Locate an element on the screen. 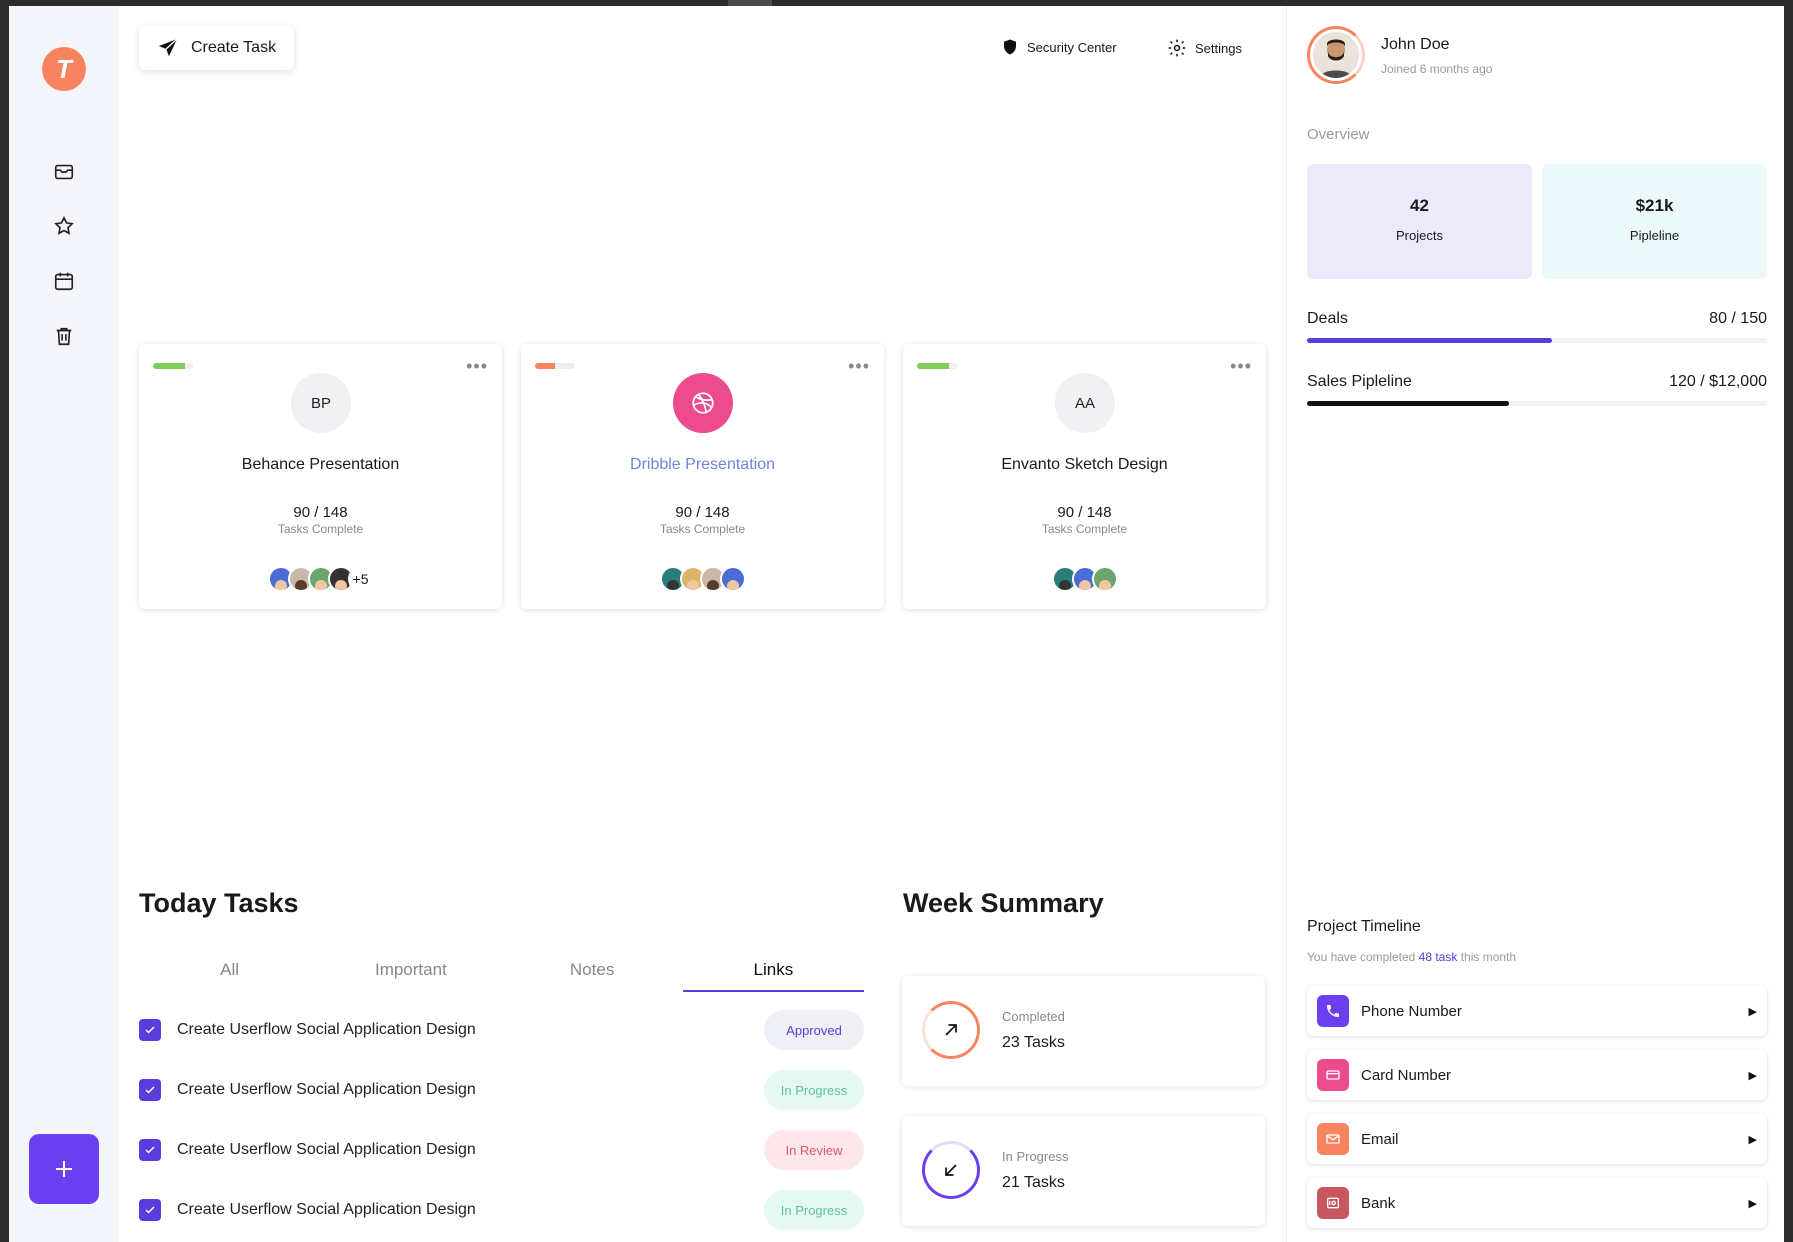 Image resolution: width=1793 pixels, height=1242 pixels. dribbble-icon is located at coordinates (703, 403).